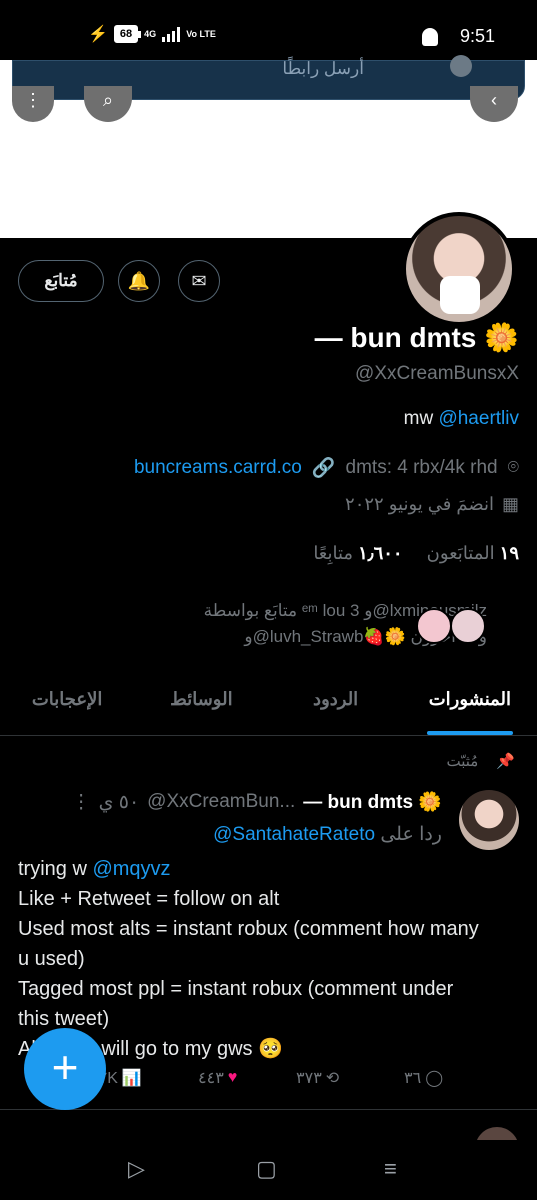 Image resolution: width=537 pixels, height=1200 pixels. Describe the element at coordinates (480, 761) in the screenshot. I see `pinned-row: مُثبّت 📌` at that location.